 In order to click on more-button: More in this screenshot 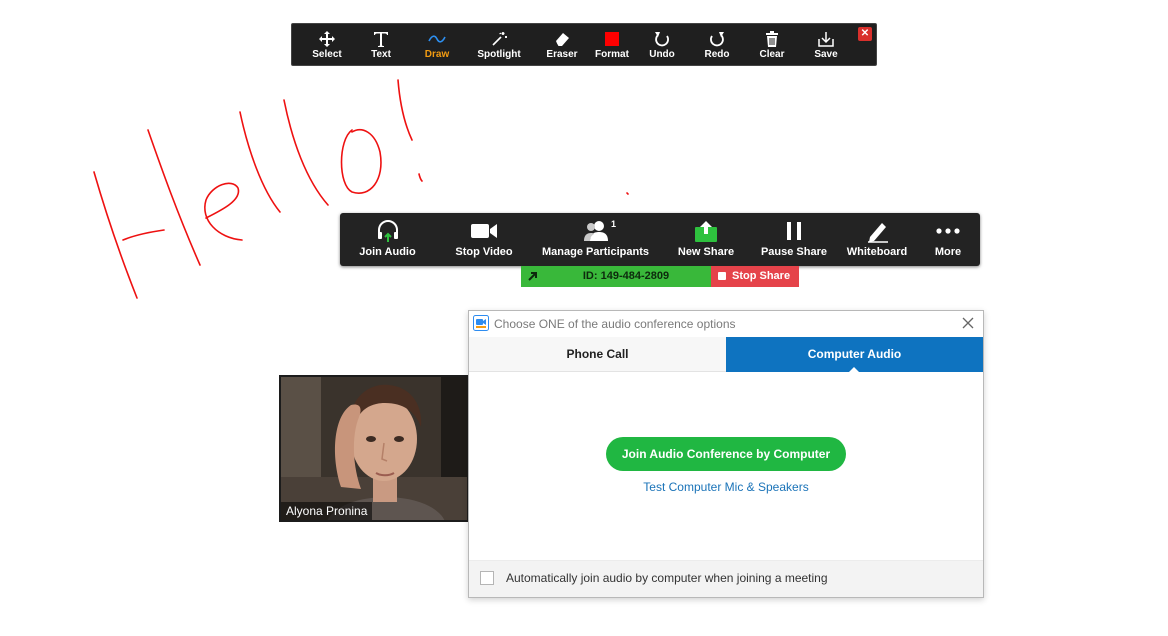, I will do `click(948, 239)`.